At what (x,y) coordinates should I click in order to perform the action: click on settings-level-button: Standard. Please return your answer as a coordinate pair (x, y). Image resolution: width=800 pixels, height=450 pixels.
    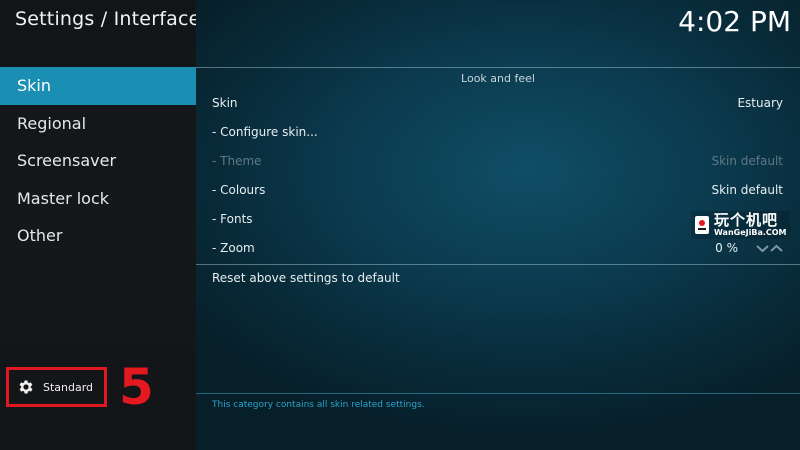
    Looking at the image, I should click on (56, 387).